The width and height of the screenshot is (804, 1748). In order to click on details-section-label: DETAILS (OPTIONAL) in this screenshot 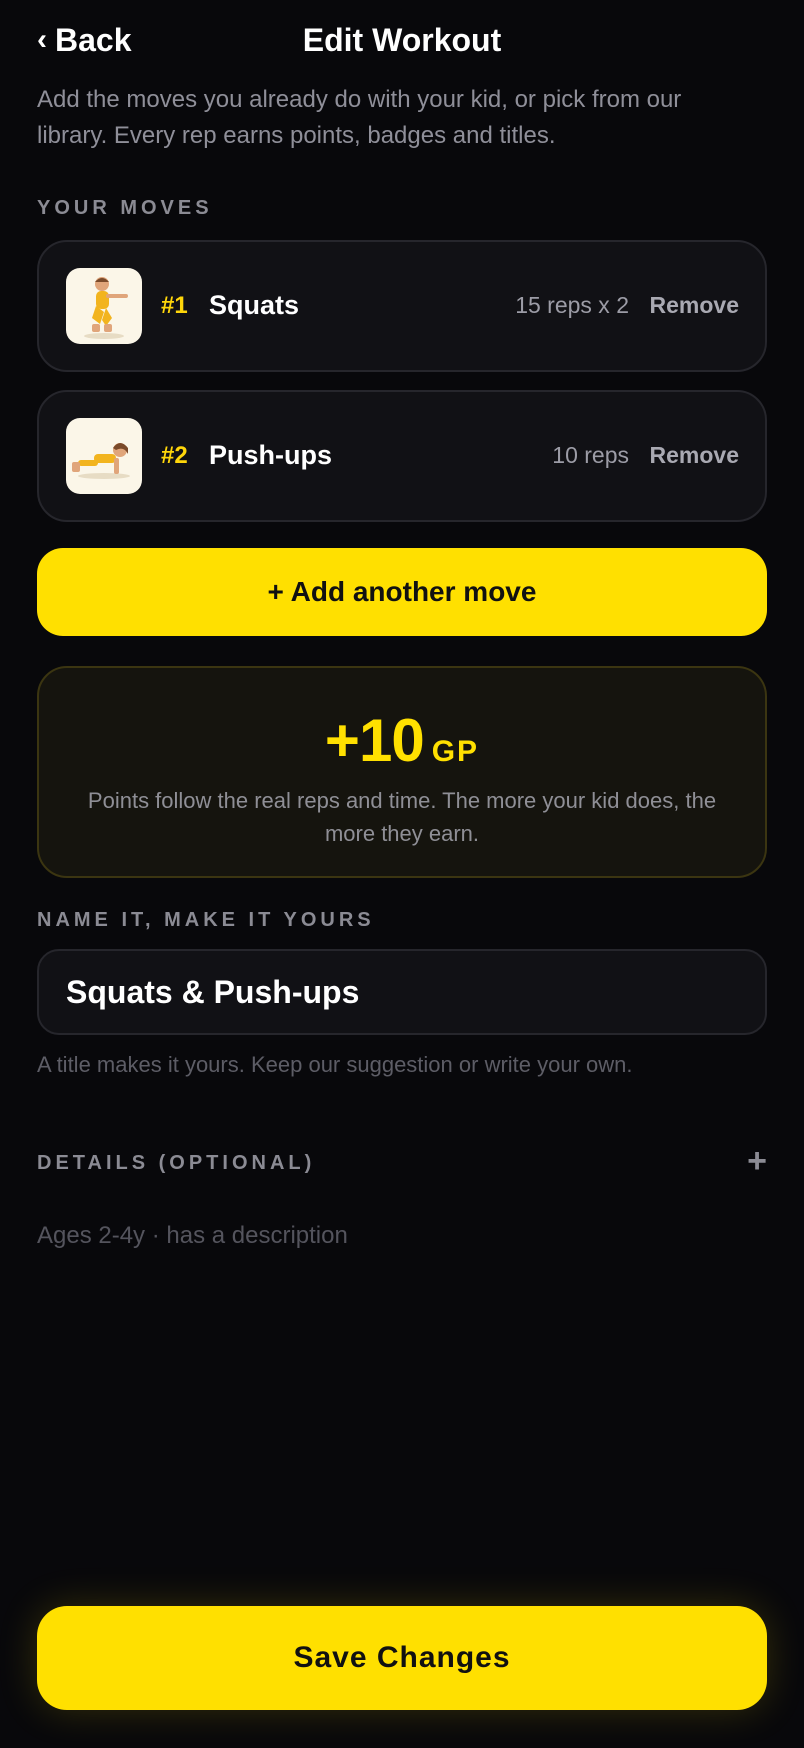, I will do `click(176, 1163)`.